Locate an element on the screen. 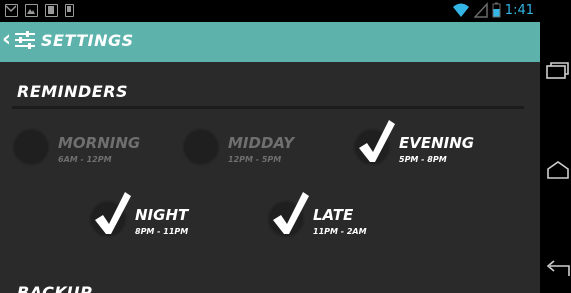  action-bar: ‹ SETTINGS is located at coordinates (270, 42).